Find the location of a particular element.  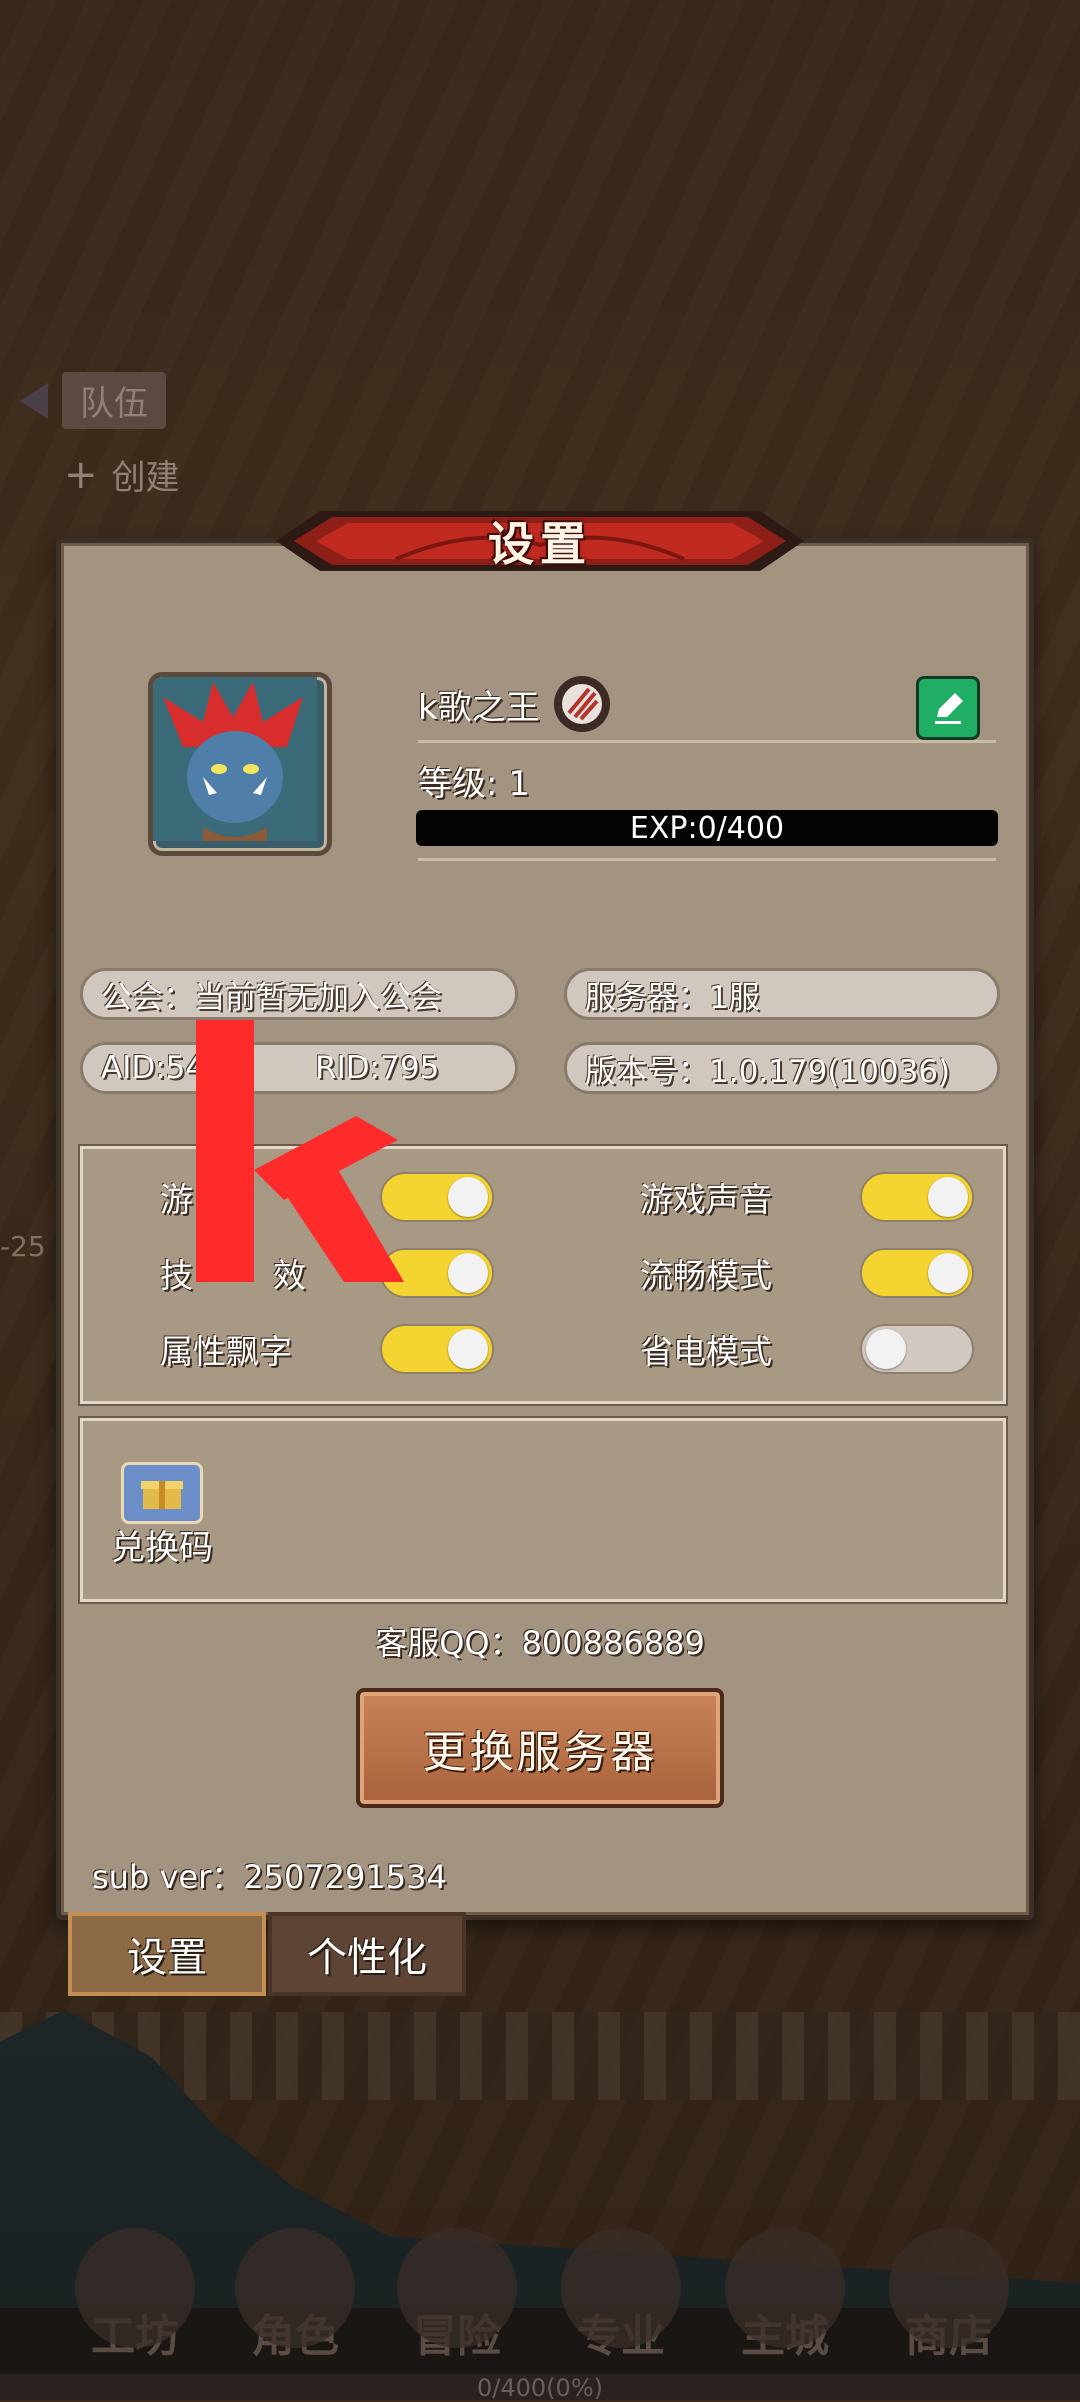

nav-item-main-city: 主城 is located at coordinates (785, 2296).